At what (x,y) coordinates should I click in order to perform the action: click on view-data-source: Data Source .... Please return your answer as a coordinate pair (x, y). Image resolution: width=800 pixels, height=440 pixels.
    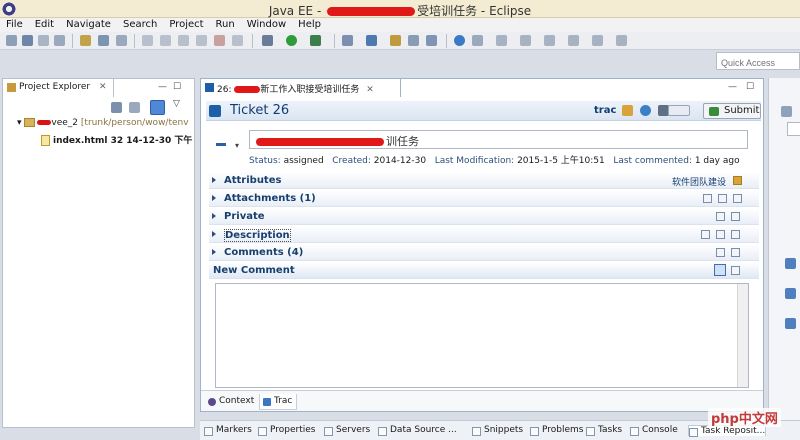
    Looking at the image, I should click on (417, 430).